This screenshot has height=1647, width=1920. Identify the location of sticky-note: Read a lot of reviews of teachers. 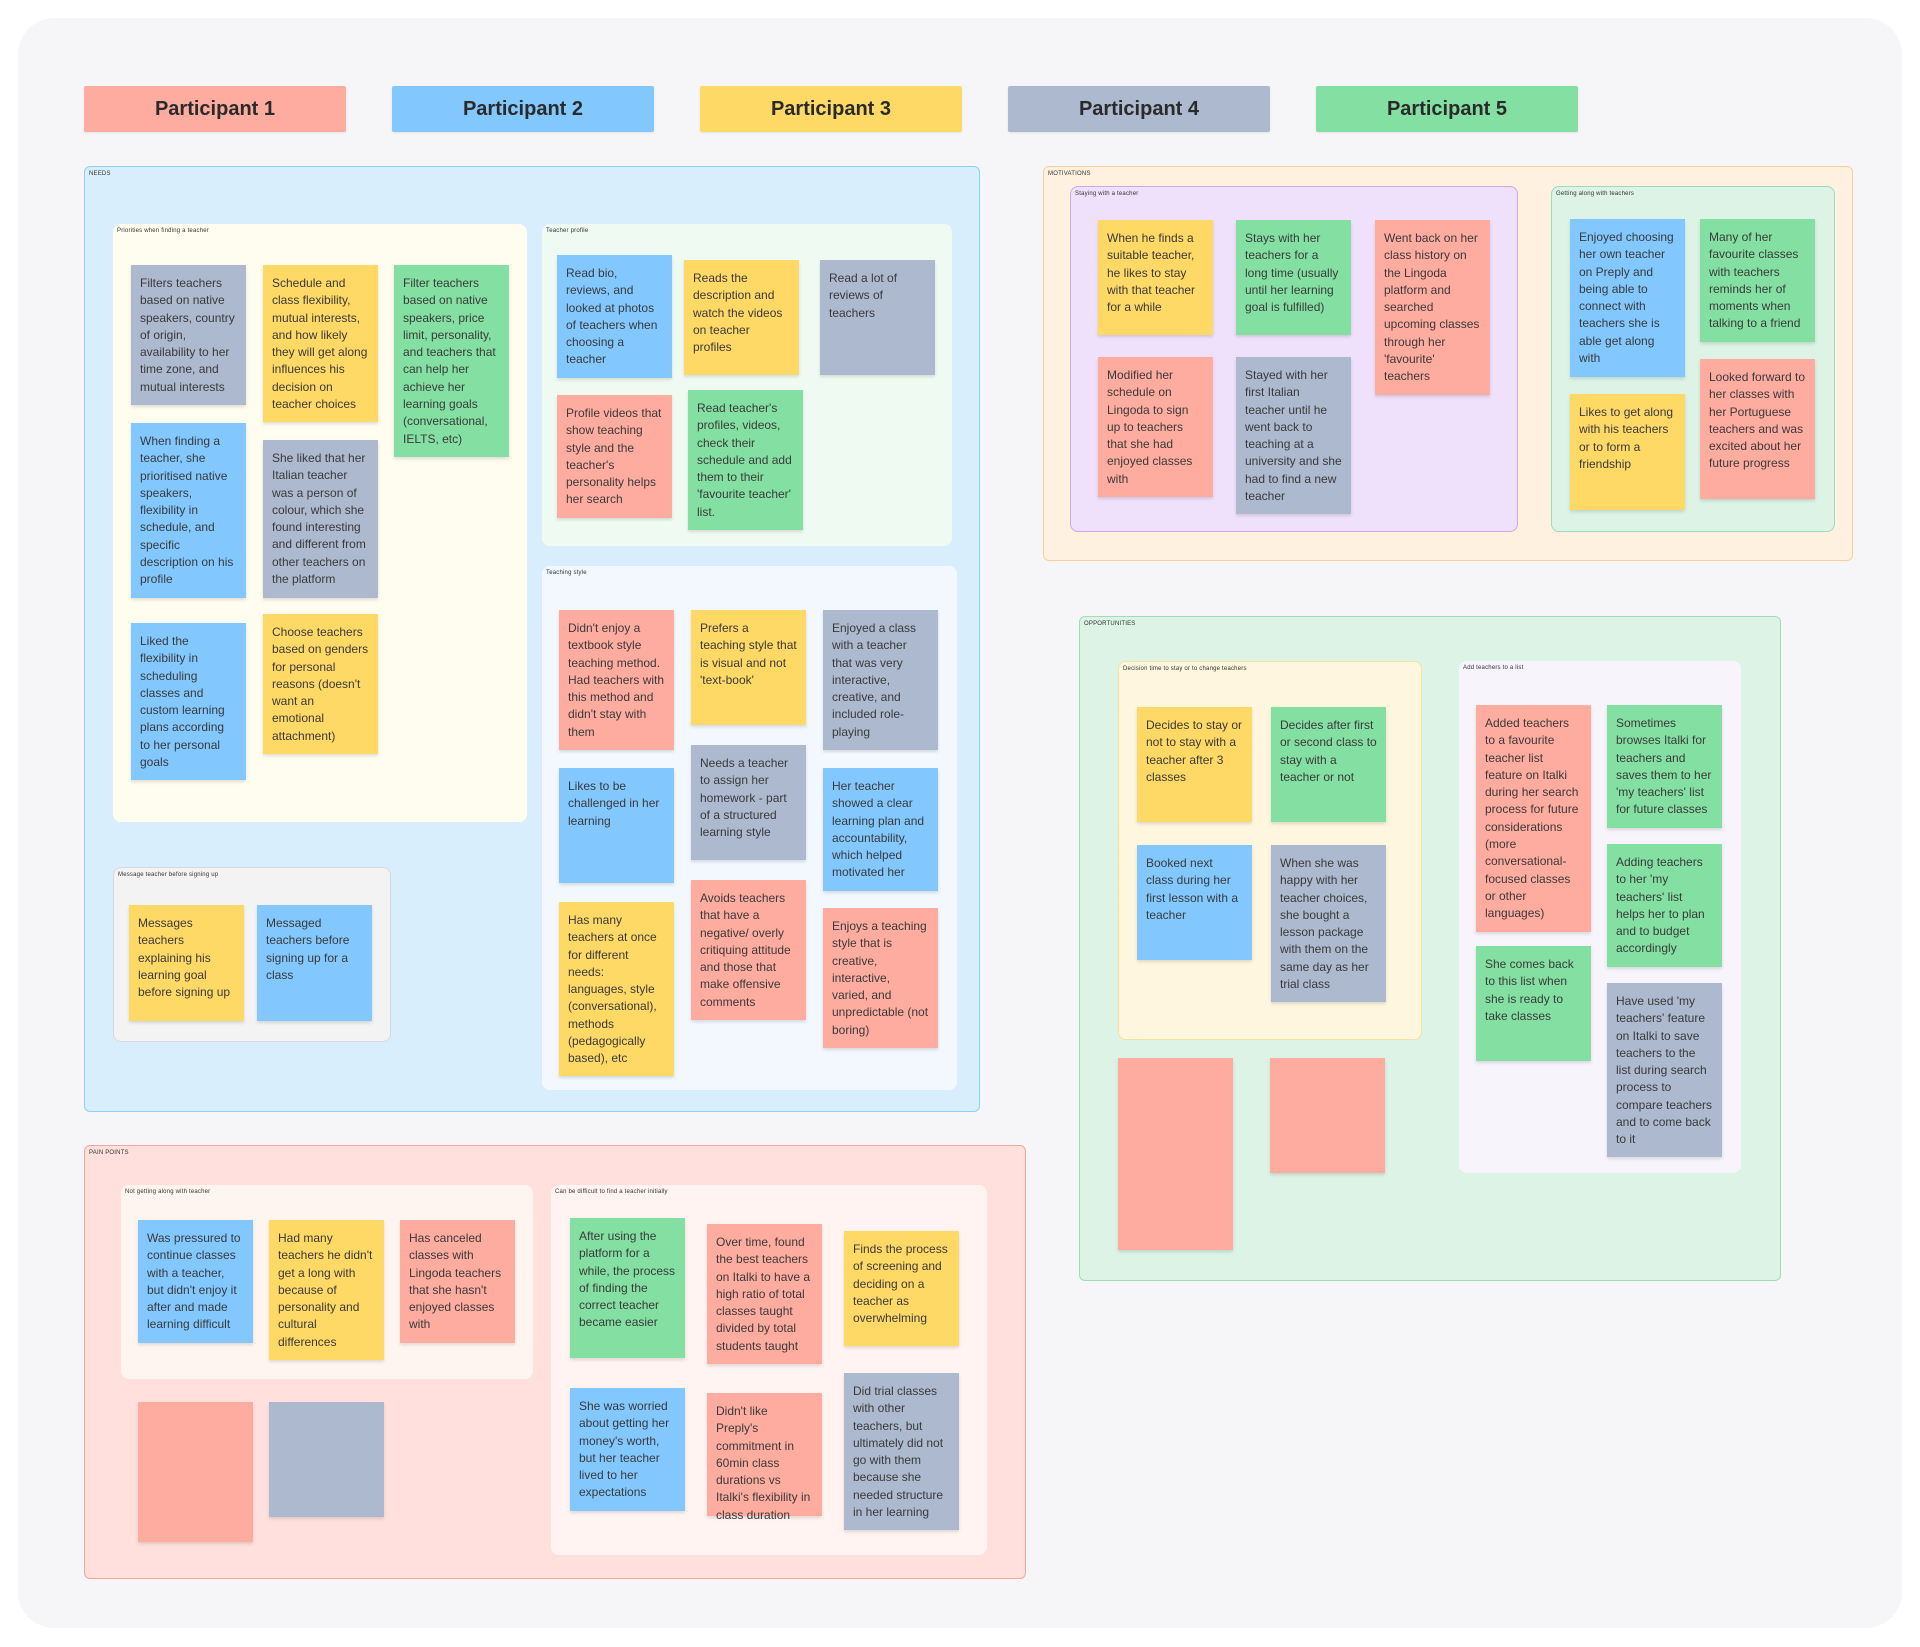
(877, 317).